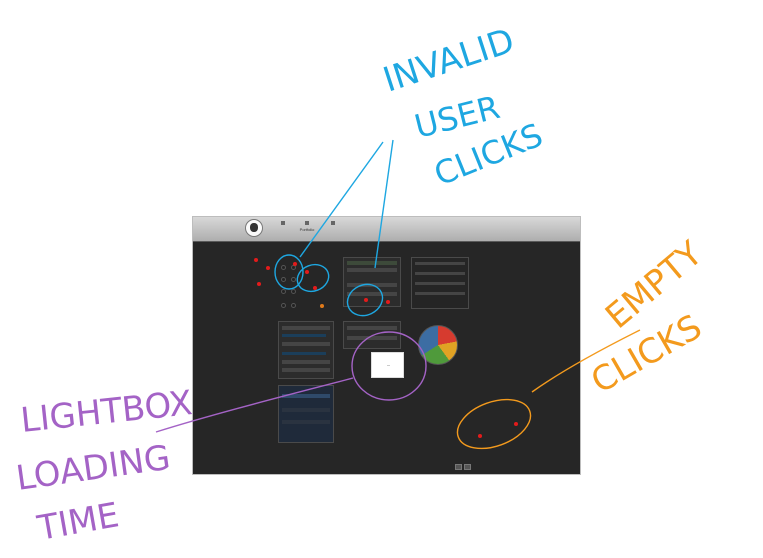 This screenshot has width=763, height=558. Describe the element at coordinates (291, 382) in the screenshot. I see `lightbox-annotation` at that location.